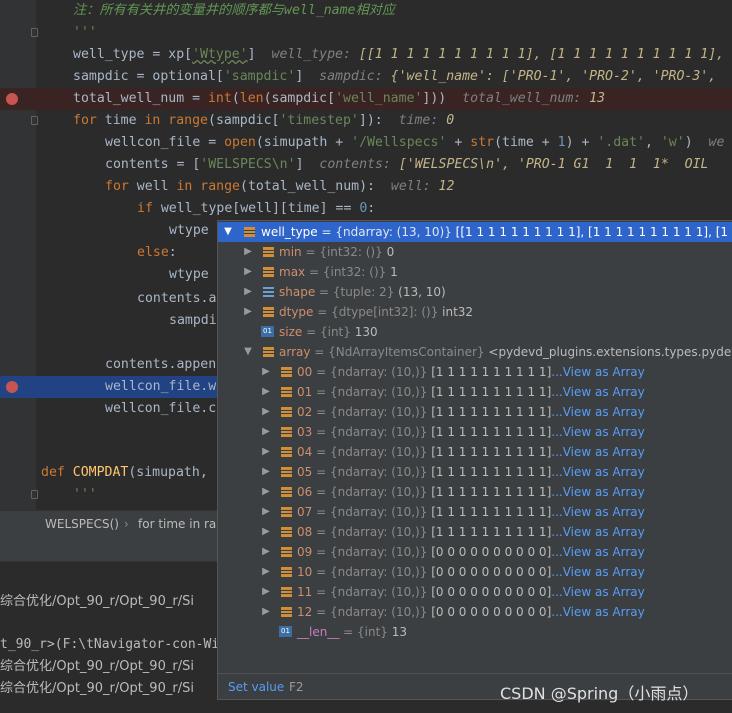 This screenshot has height=713, width=732. I want to click on code-text: sampdi, so click(193, 320).